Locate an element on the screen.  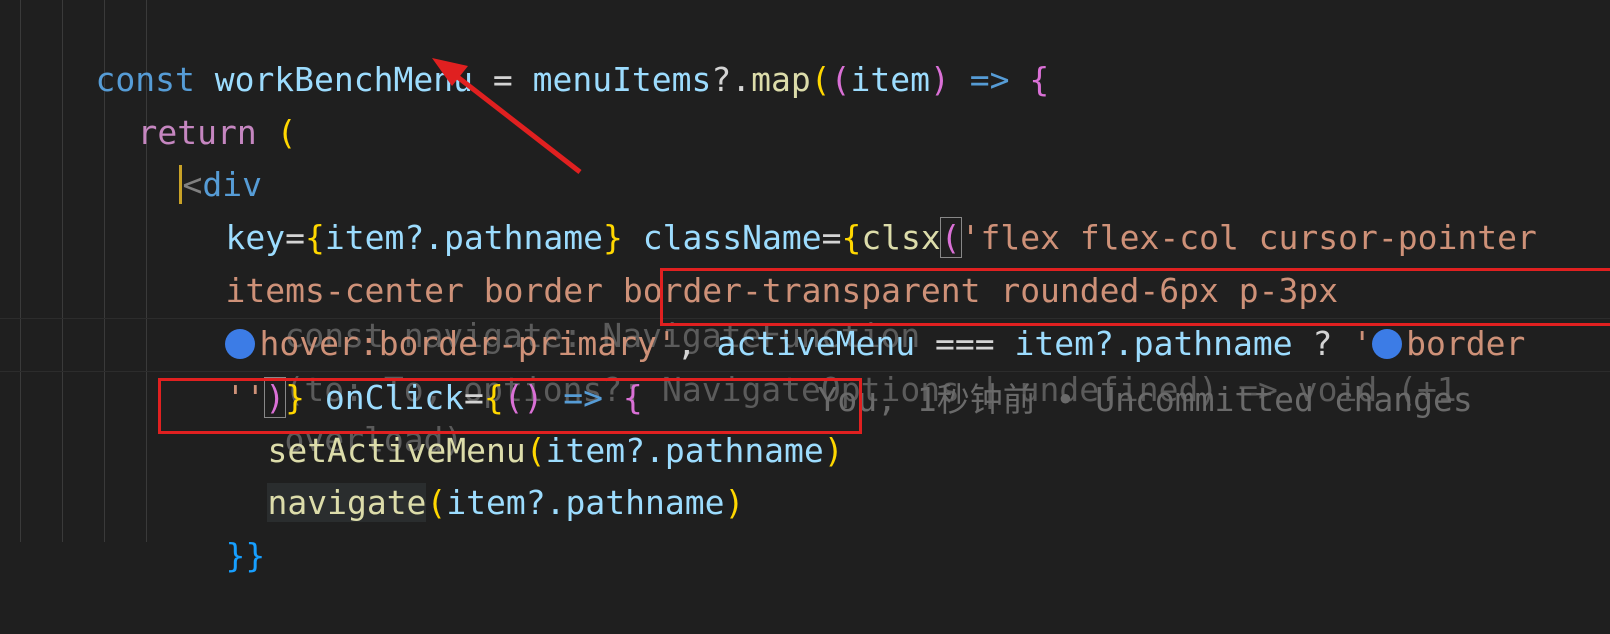
brace: { is located at coordinates (1039, 79).